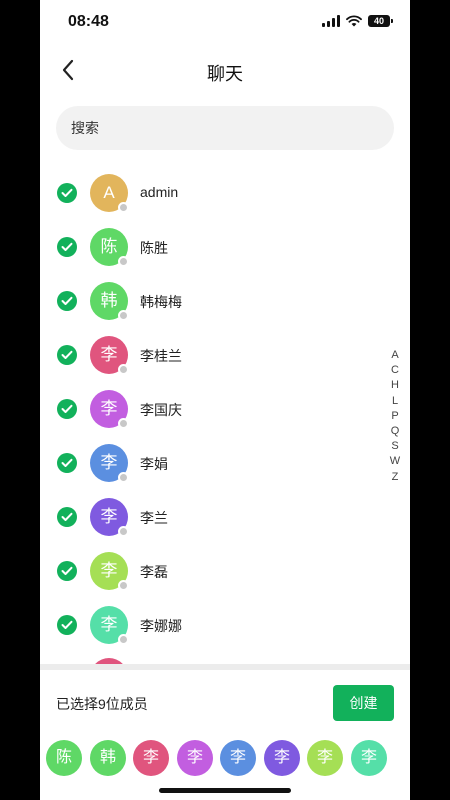 The width and height of the screenshot is (450, 800). Describe the element at coordinates (109, 193) in the screenshot. I see `avatar: A` at that location.